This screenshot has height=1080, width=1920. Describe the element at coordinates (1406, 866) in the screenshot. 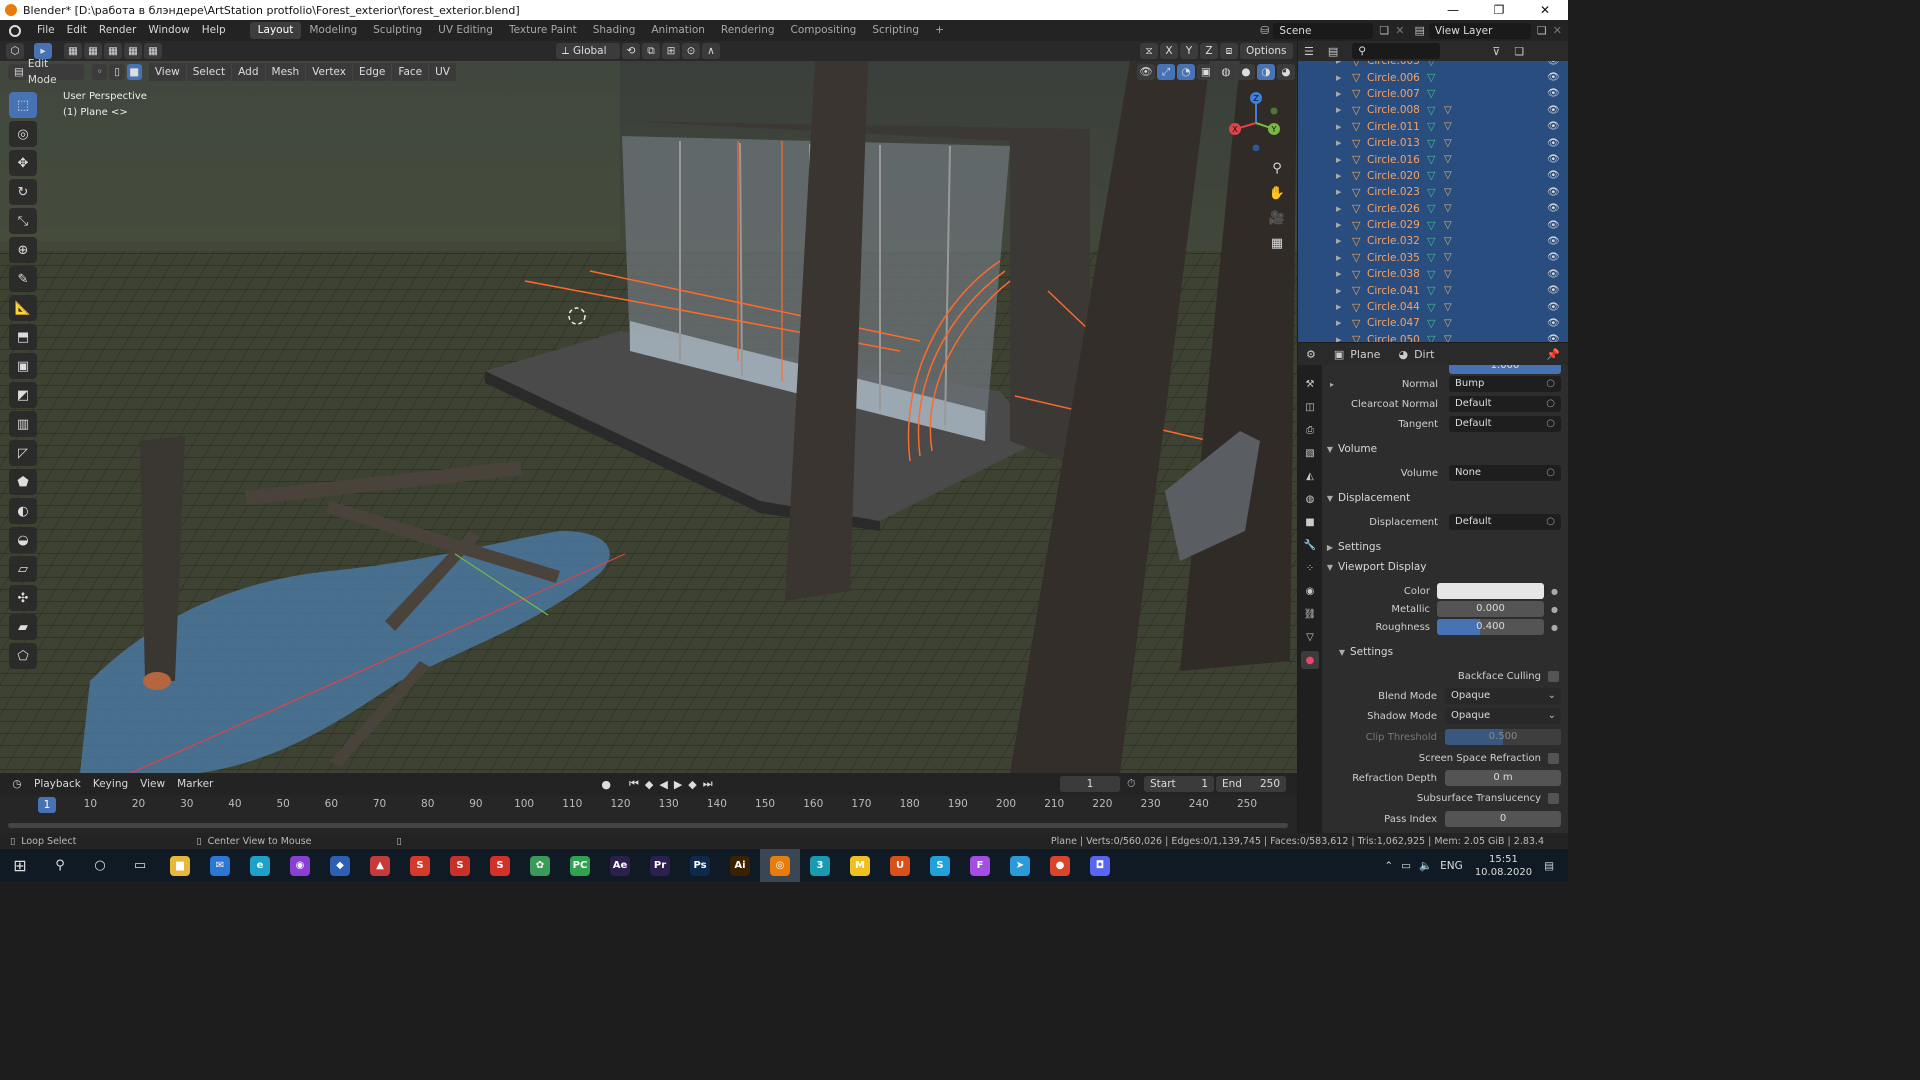

I see `network-icon: ▭` at that location.